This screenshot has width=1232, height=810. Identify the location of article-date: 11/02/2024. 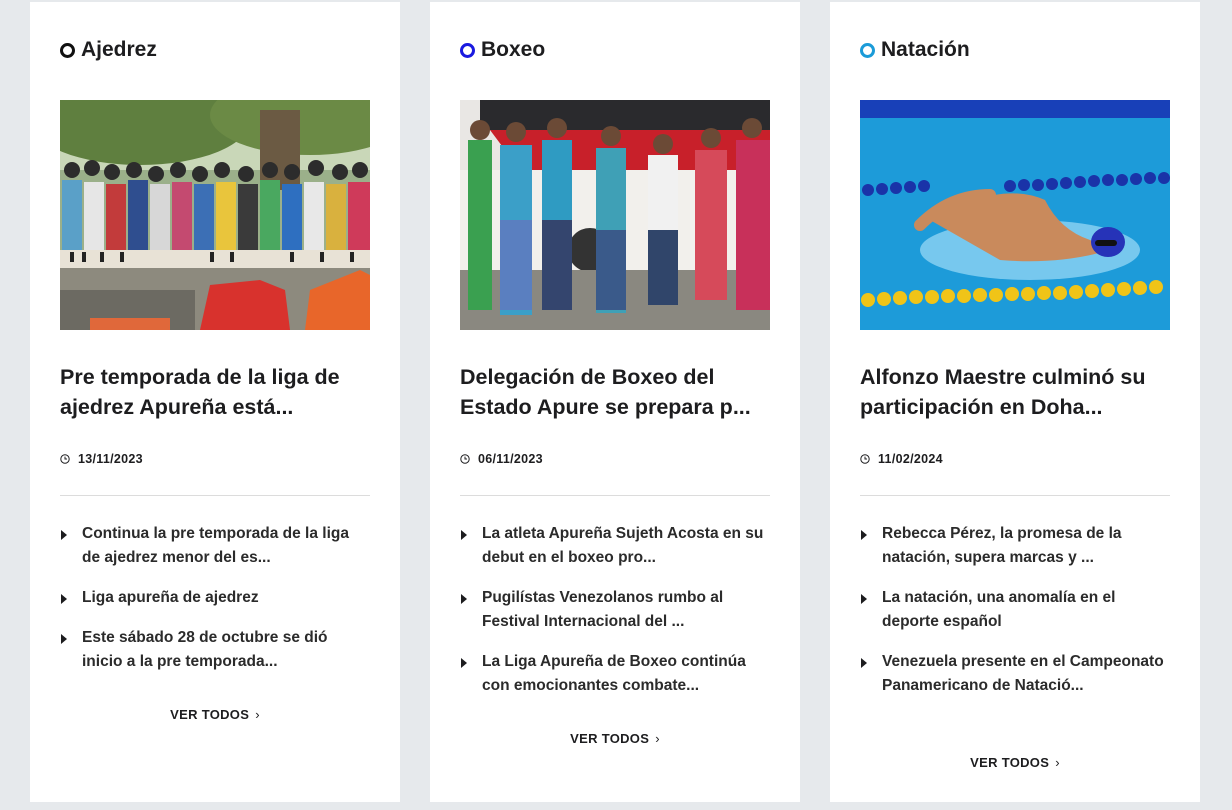
(901, 459).